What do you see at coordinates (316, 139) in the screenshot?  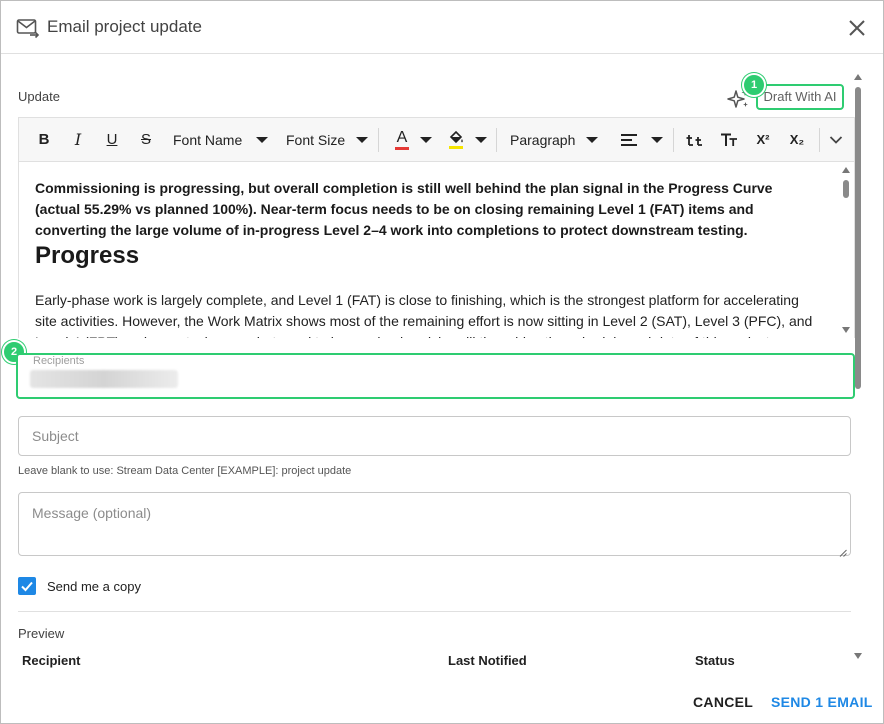 I see `font-size-label: Font Size` at bounding box center [316, 139].